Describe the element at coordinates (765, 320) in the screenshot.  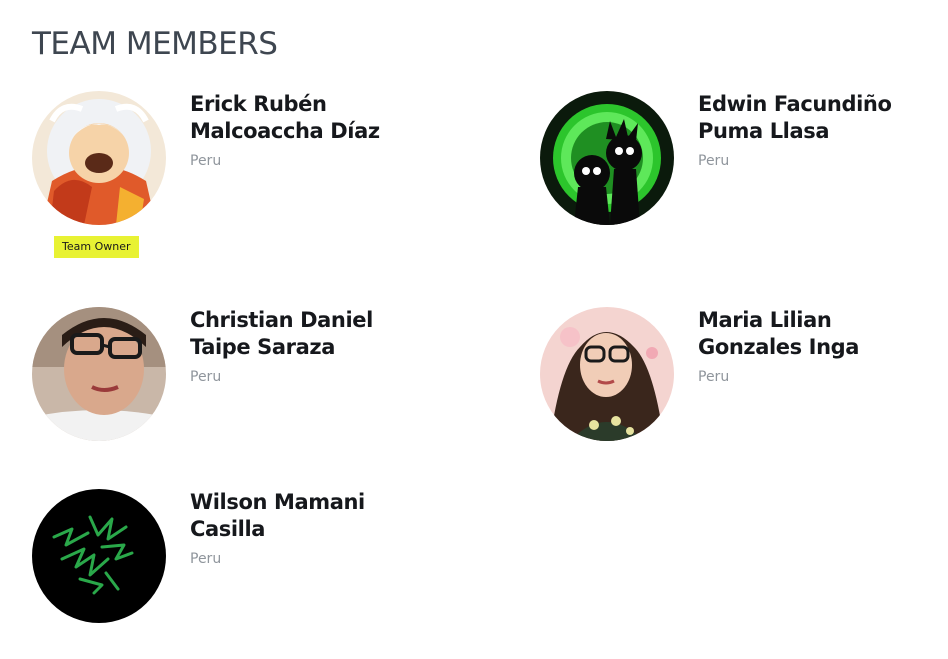
I see `member-name-line1: Maria Lilian` at that location.